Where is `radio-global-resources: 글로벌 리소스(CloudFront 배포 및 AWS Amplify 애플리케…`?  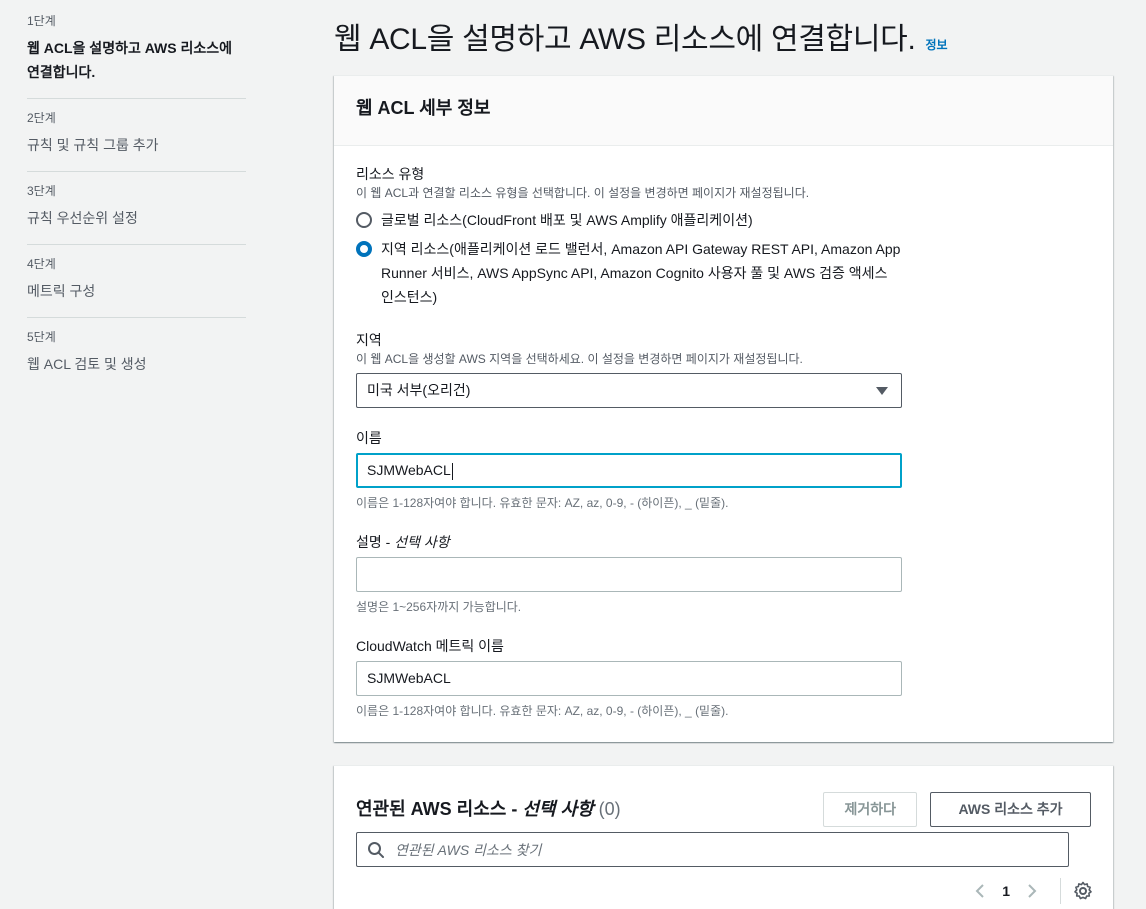 radio-global-resources: 글로벌 리소스(CloudFront 배포 및 AWS Amplify 애플리케… is located at coordinates (723, 220).